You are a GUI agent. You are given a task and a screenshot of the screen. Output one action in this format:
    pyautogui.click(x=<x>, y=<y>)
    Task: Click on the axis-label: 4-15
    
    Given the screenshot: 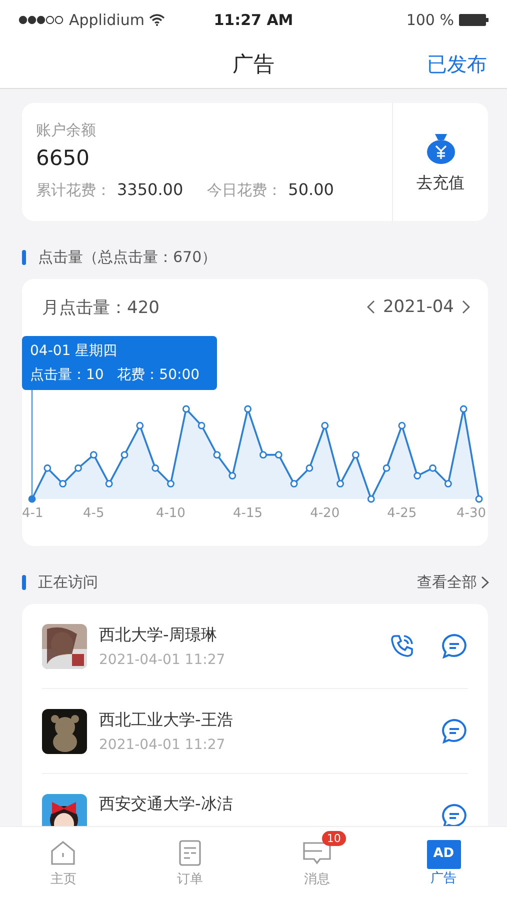 What is the action you would take?
    pyautogui.click(x=248, y=512)
    